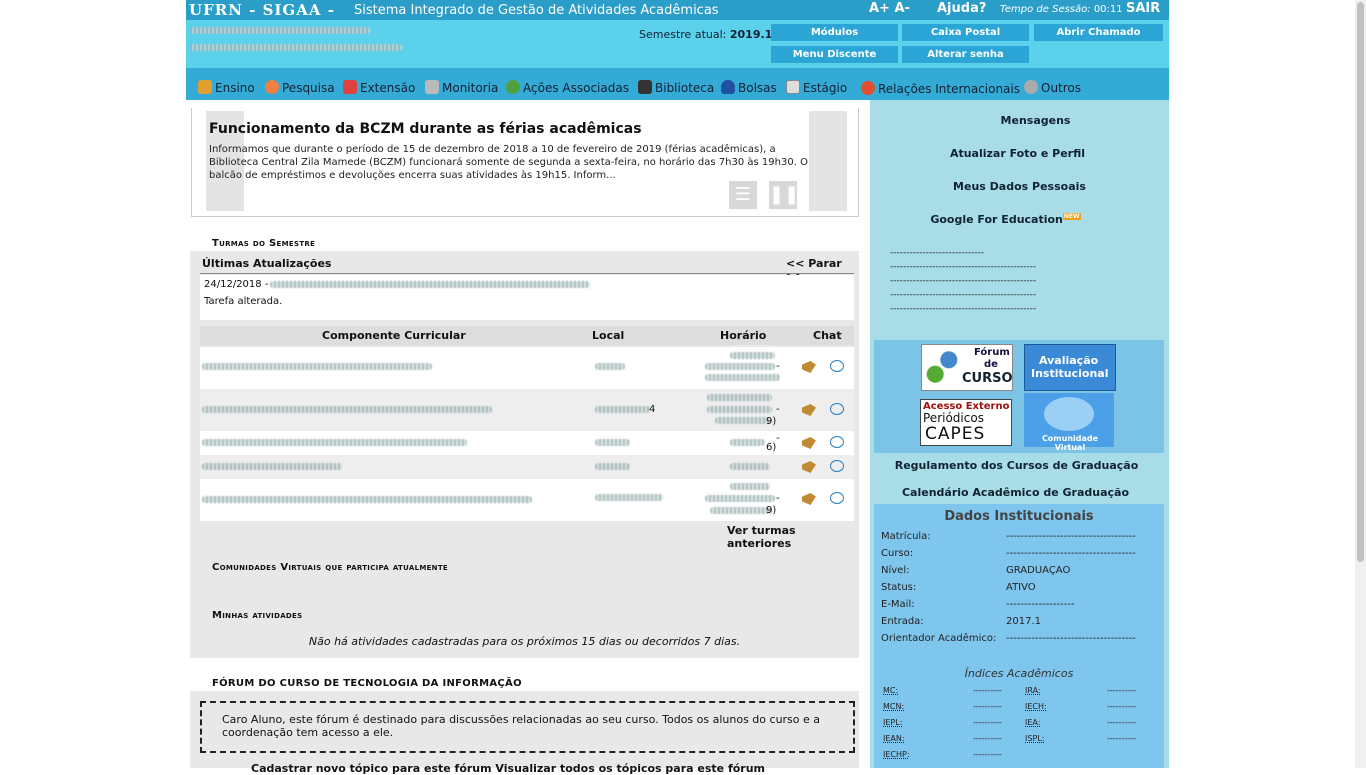 The image size is (1366, 775). What do you see at coordinates (527, 443) in the screenshot?
I see `table-row: - 6)` at bounding box center [527, 443].